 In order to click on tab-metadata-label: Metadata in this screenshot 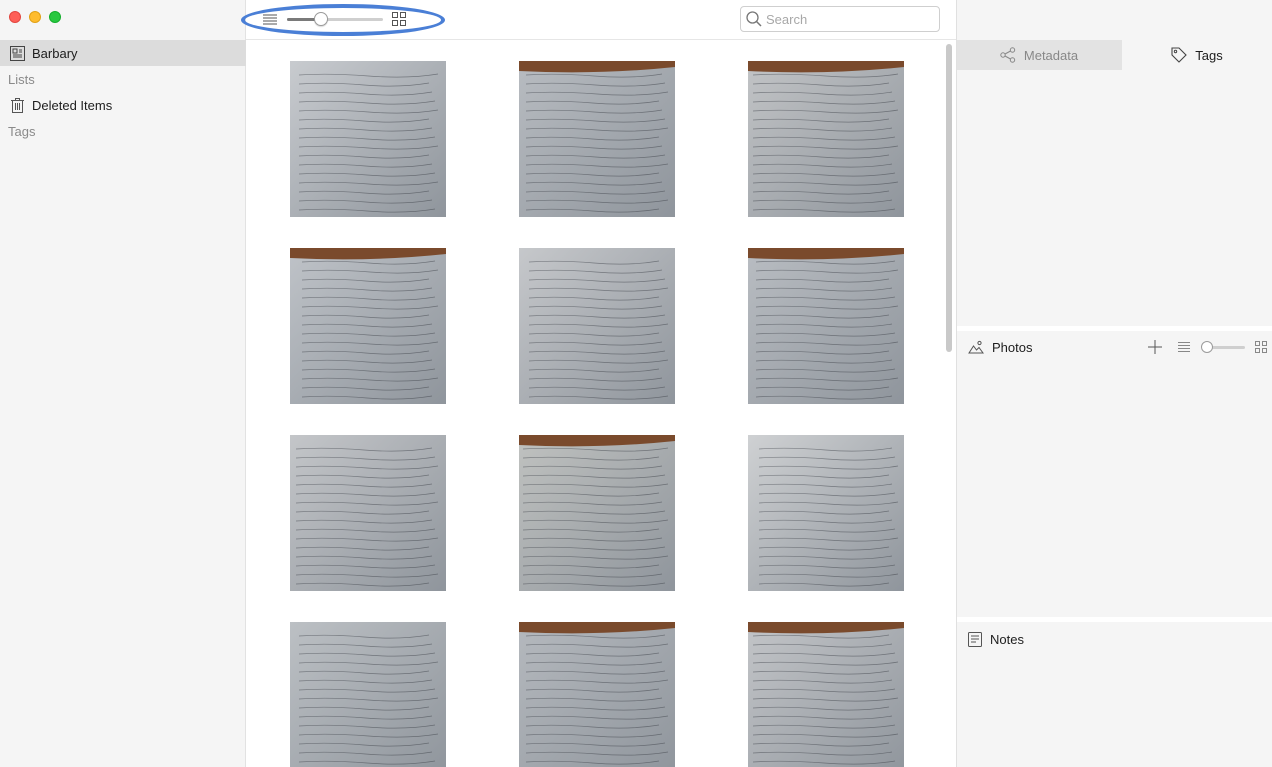, I will do `click(1051, 55)`.